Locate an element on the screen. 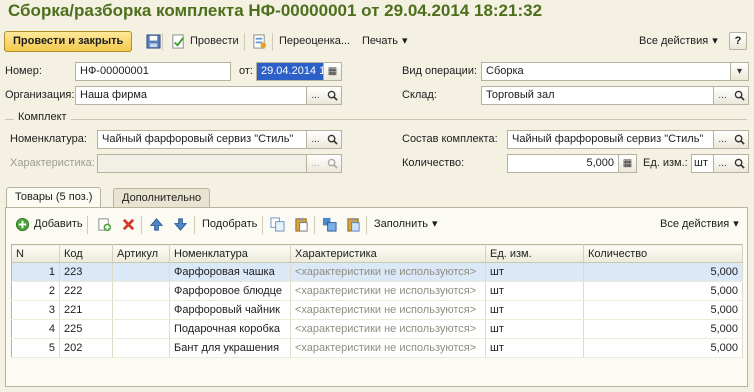 The width and height of the screenshot is (754, 392). multi-edit-button is located at coordinates (329, 224).